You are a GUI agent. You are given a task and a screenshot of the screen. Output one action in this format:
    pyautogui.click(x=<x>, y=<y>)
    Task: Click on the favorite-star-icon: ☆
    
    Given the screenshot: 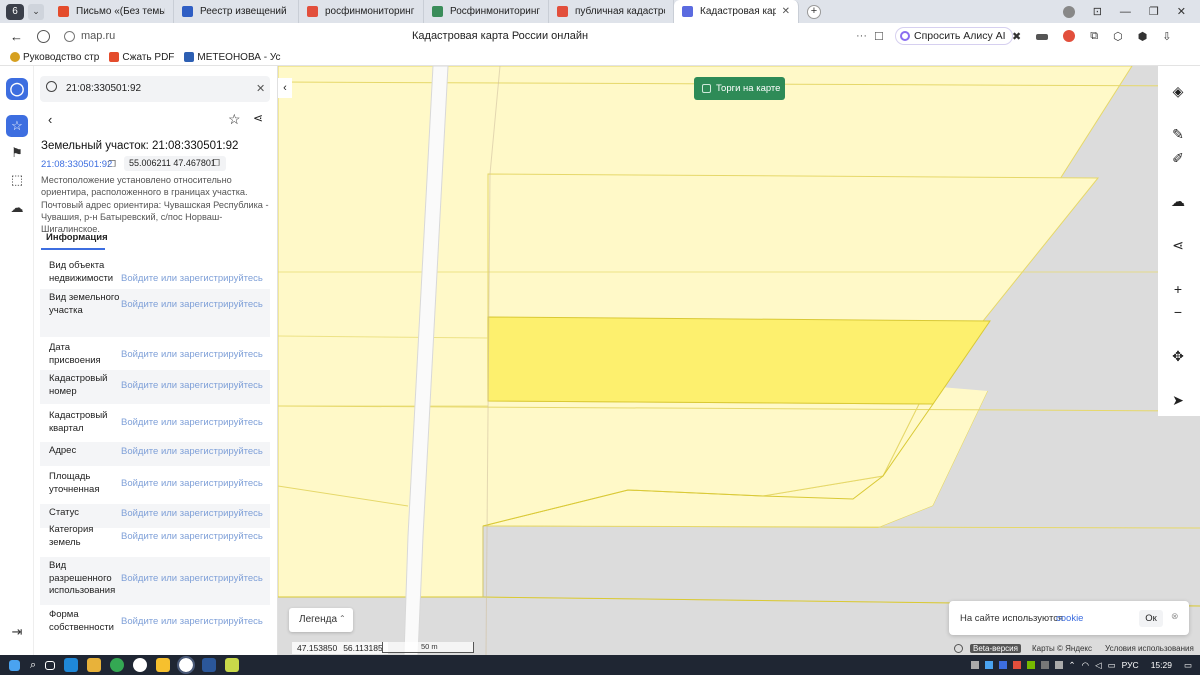 What is the action you would take?
    pyautogui.click(x=234, y=119)
    